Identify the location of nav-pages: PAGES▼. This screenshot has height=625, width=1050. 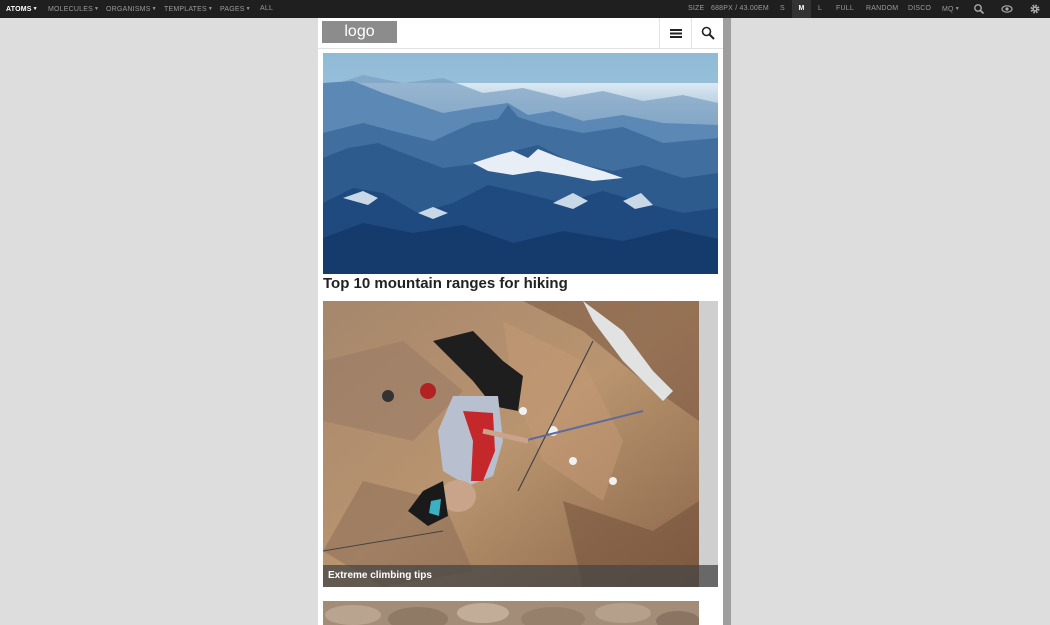
(235, 9).